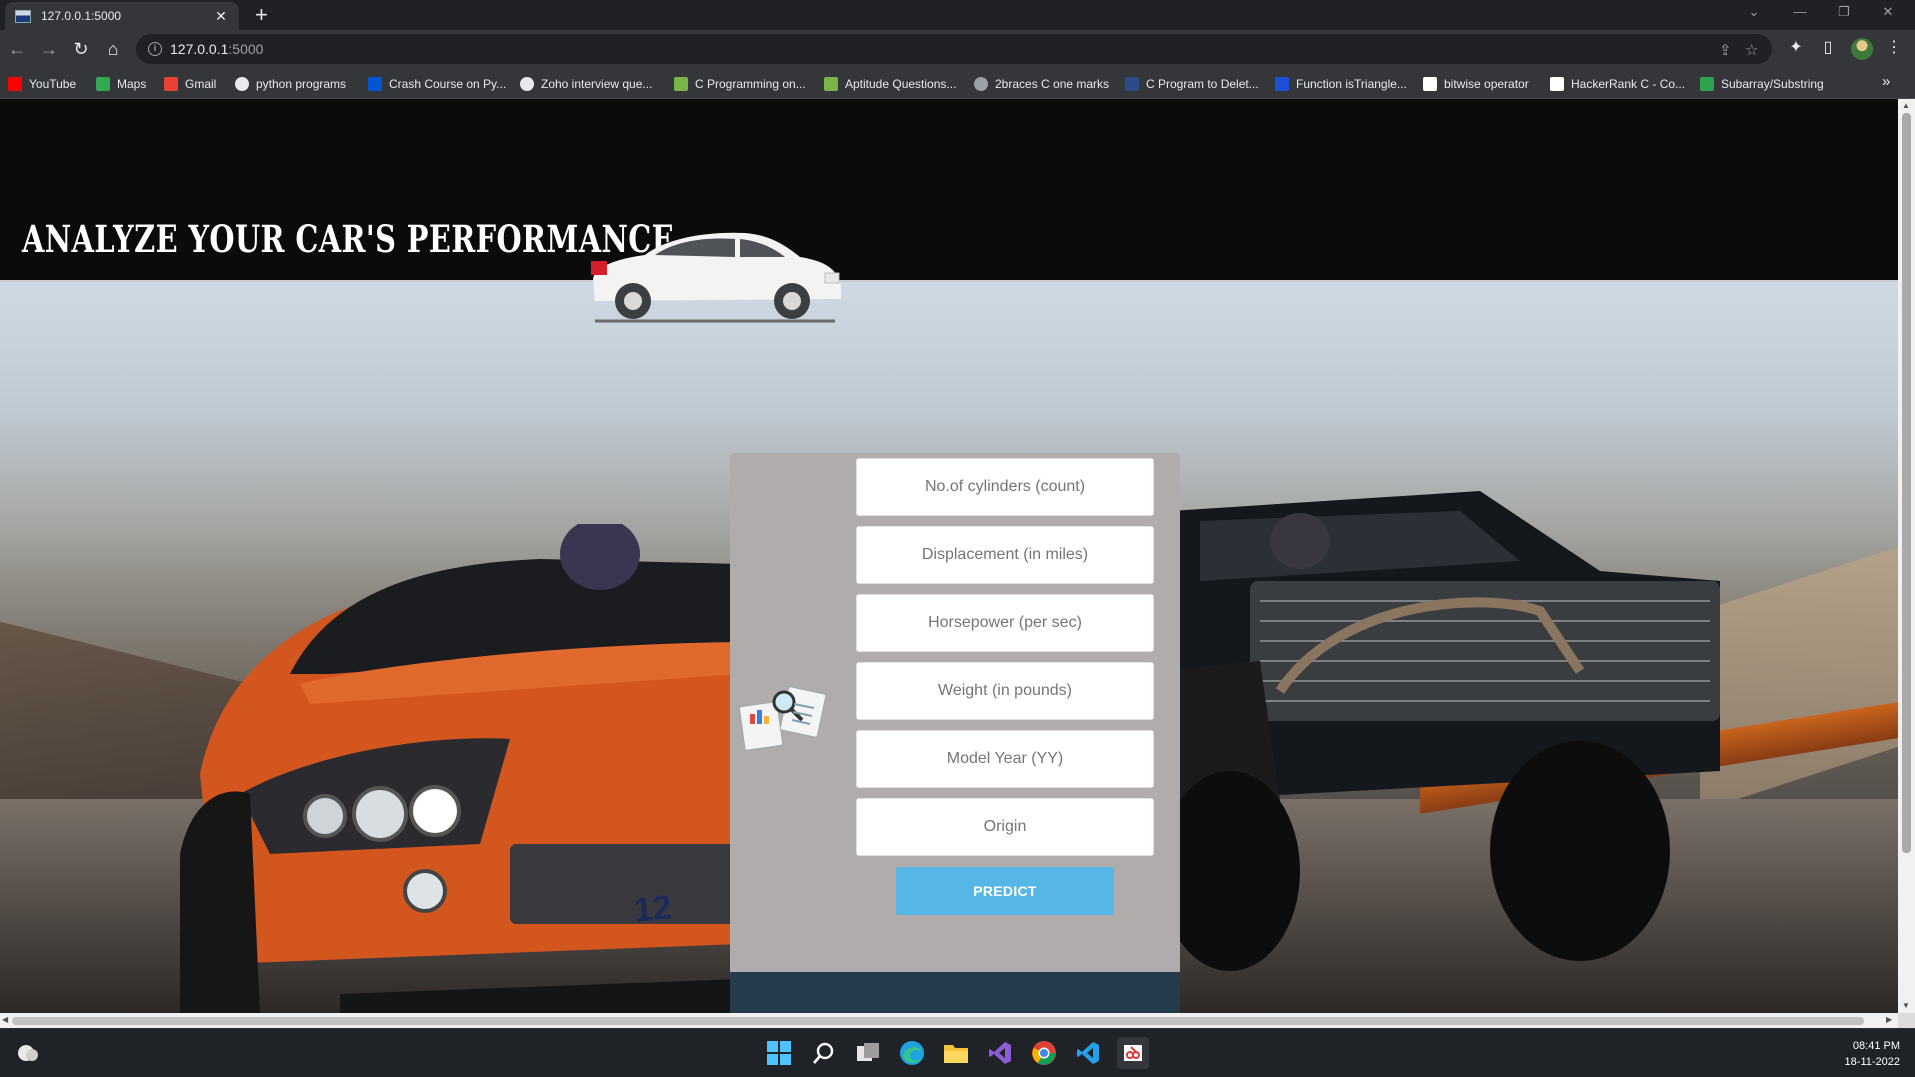  Describe the element at coordinates (1005, 691) in the screenshot. I see `weight-input` at that location.